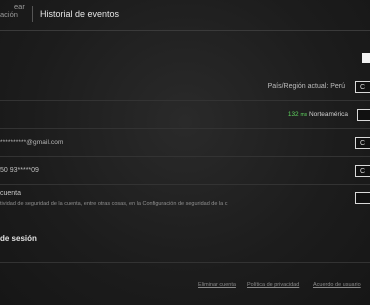  I want to click on nav-security-tab: ear ación, so click(12, 11).